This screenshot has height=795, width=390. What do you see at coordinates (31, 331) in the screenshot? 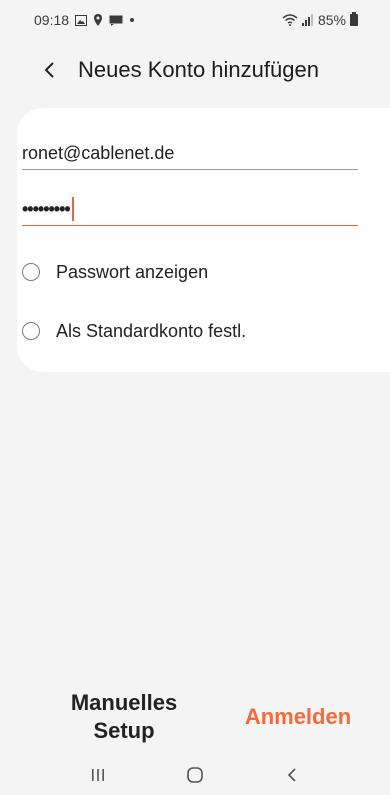
I see `default-account-radio` at bounding box center [31, 331].